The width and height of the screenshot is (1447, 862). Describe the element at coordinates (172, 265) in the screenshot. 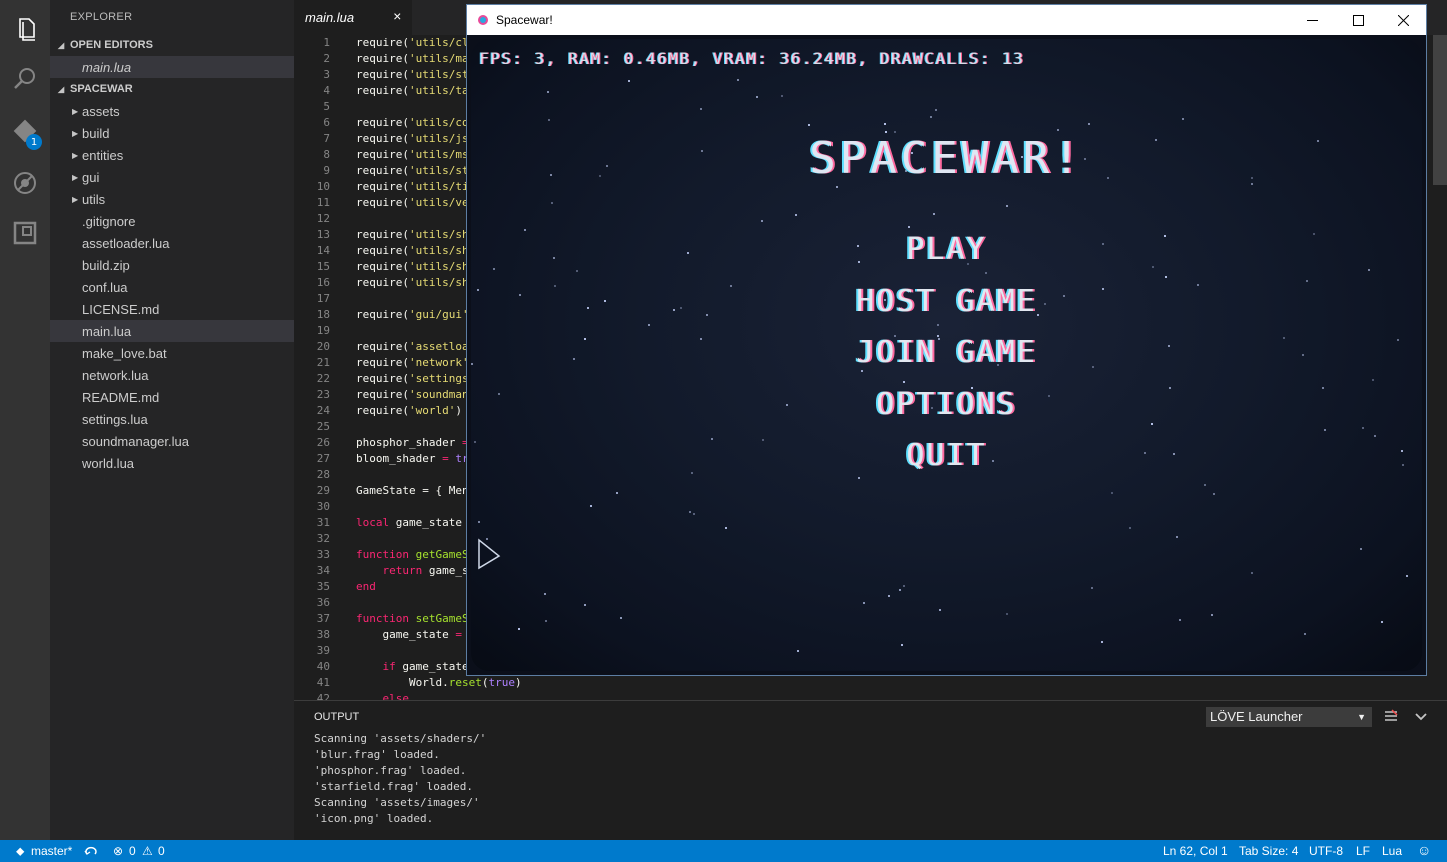

I see `file-item: build.zip` at that location.